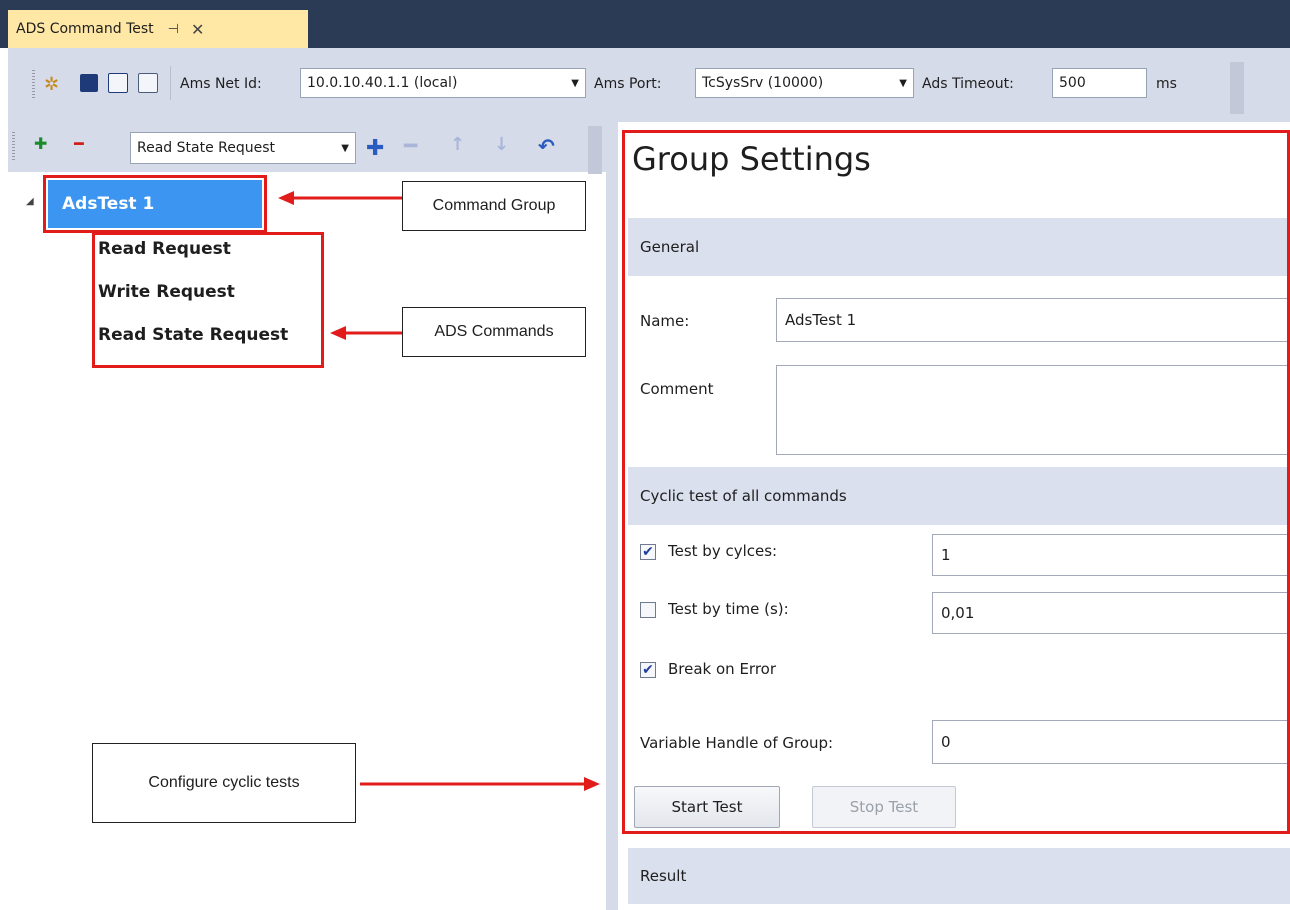 Image resolution: width=1290 pixels, height=910 pixels. I want to click on callout-ads-commands: ADS Commands, so click(494, 332).